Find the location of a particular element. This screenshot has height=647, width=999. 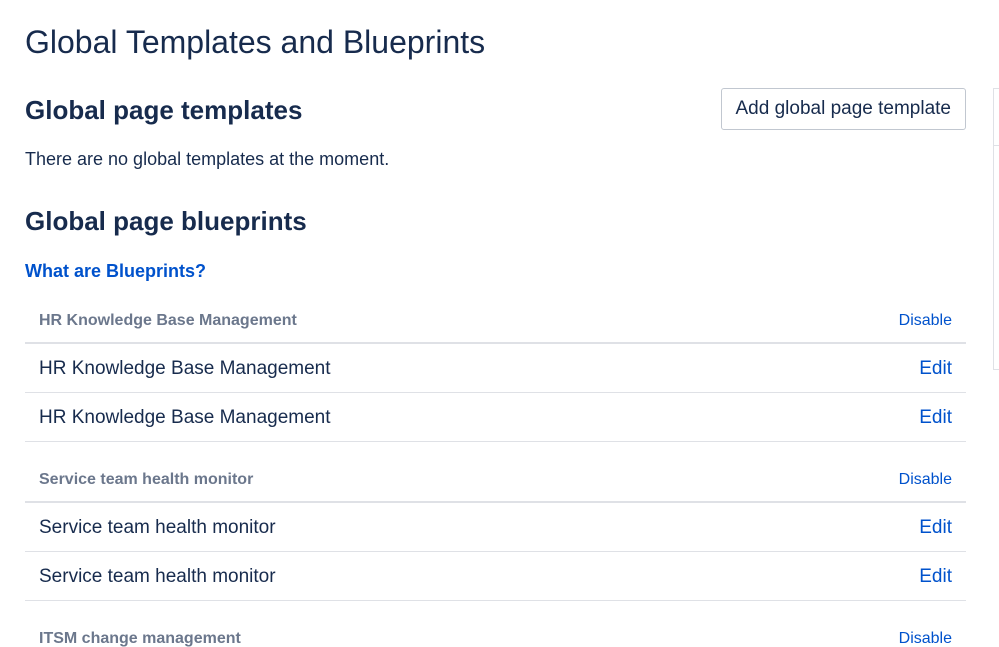

blueprint-group-name: ITSM change management is located at coordinates (140, 638).